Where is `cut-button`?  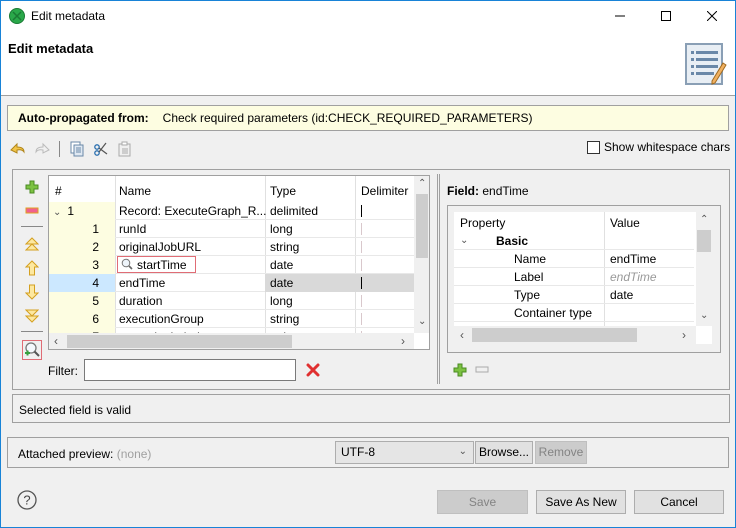 cut-button is located at coordinates (101, 149).